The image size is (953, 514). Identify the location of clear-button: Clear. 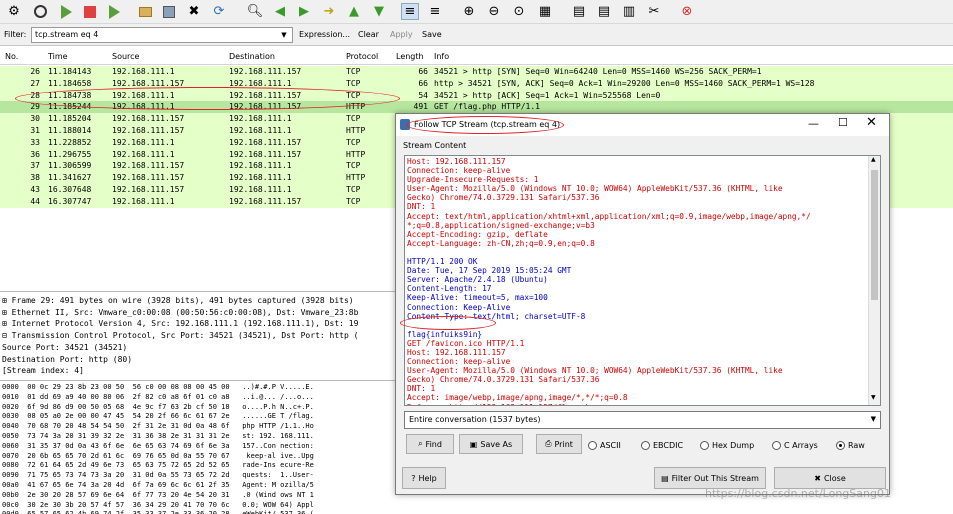
(368, 34).